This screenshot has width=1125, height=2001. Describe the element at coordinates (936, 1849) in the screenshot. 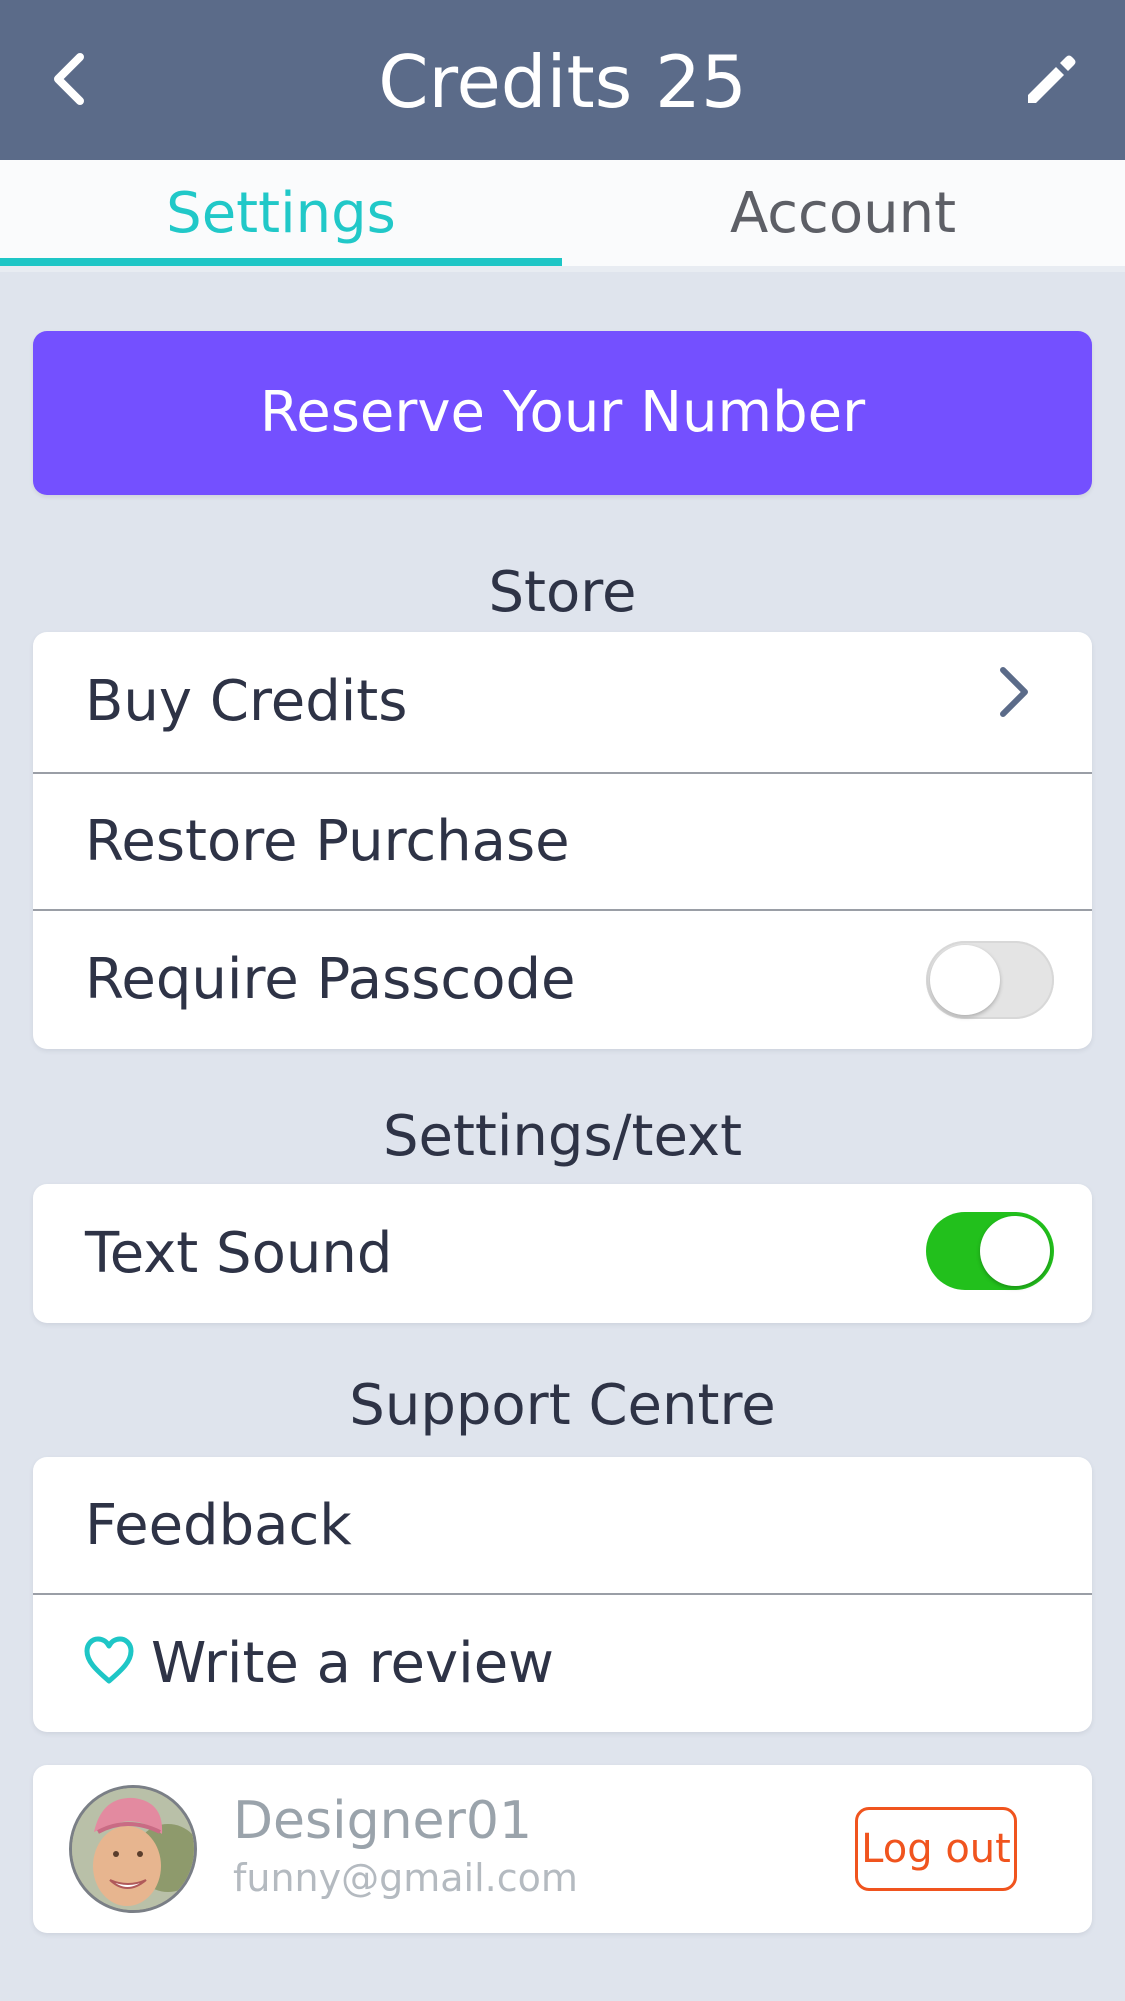

I see `logout-button: Log out` at that location.